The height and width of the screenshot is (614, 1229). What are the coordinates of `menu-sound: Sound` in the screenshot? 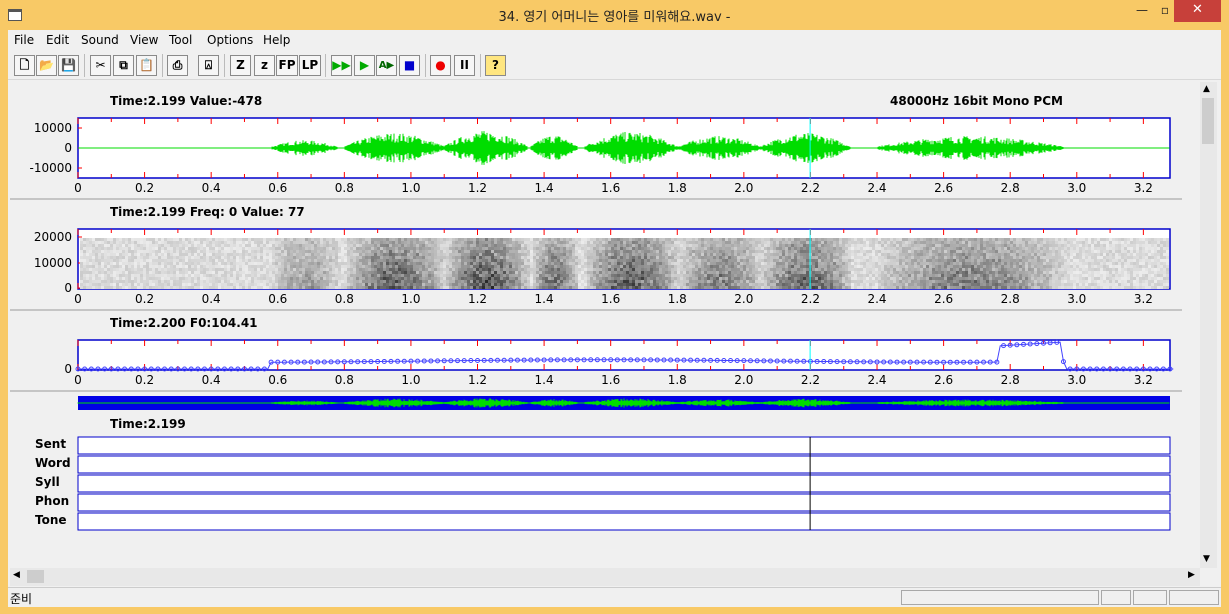 It's located at (100, 40).